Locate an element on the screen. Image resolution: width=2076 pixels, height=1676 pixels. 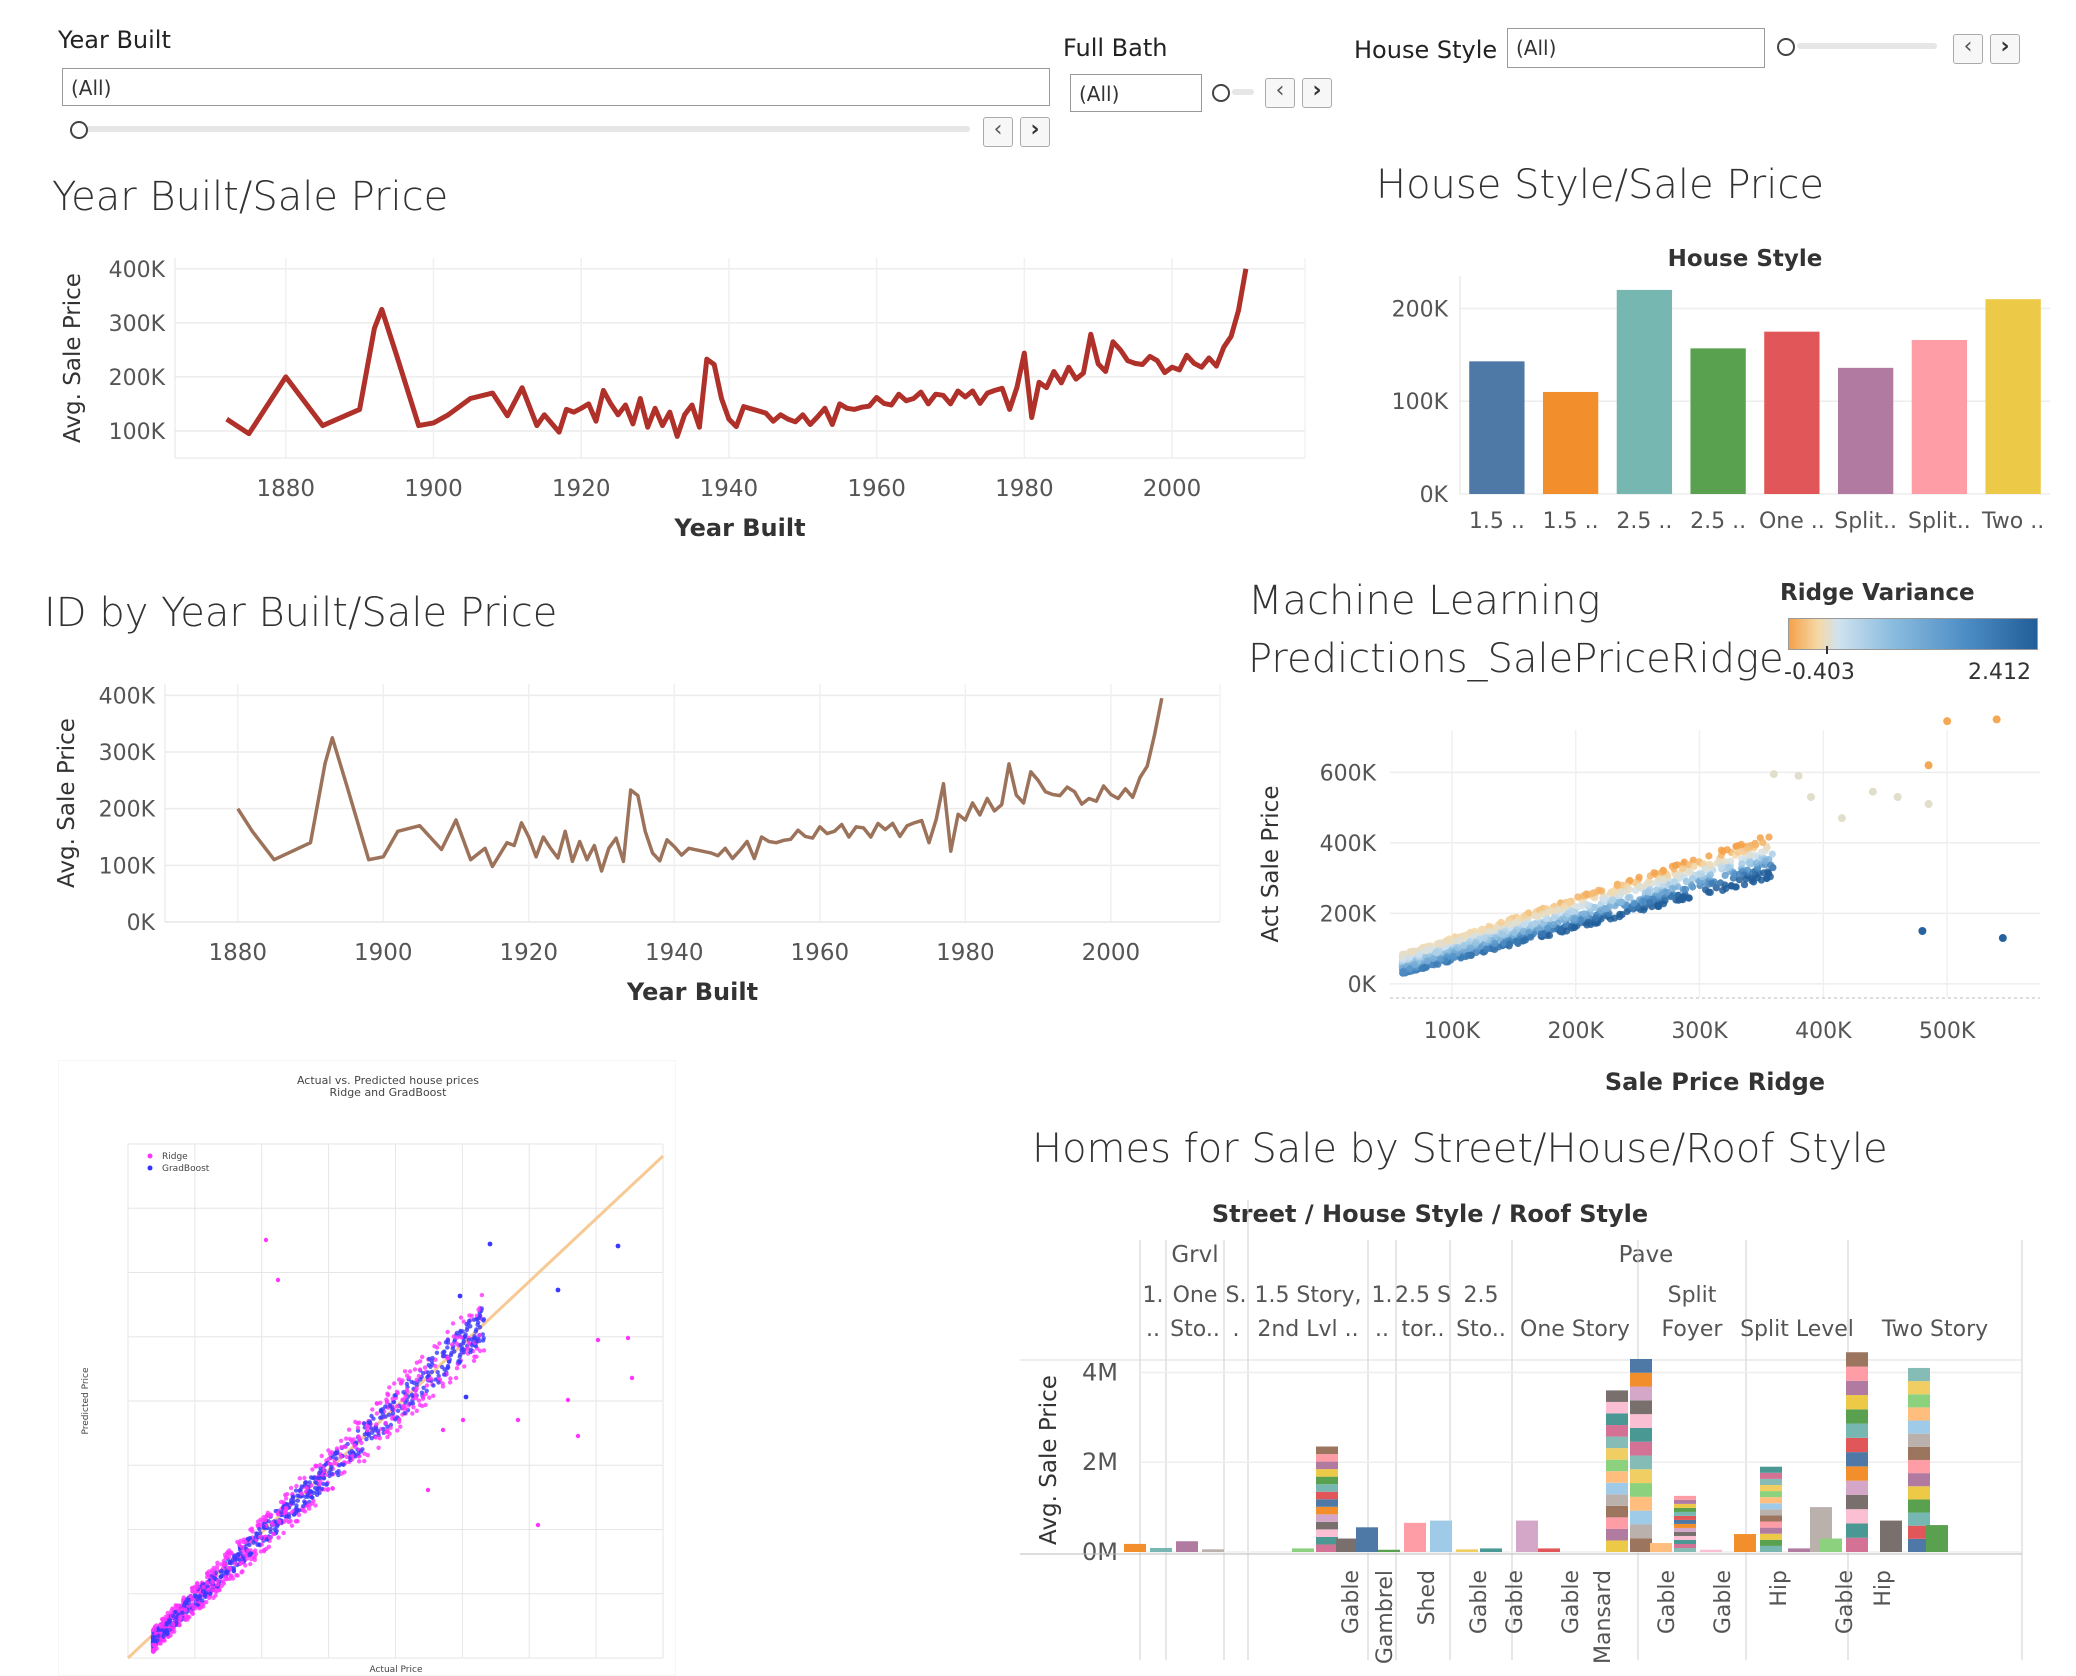
house-style-filter-select: (All) is located at coordinates (1636, 48).